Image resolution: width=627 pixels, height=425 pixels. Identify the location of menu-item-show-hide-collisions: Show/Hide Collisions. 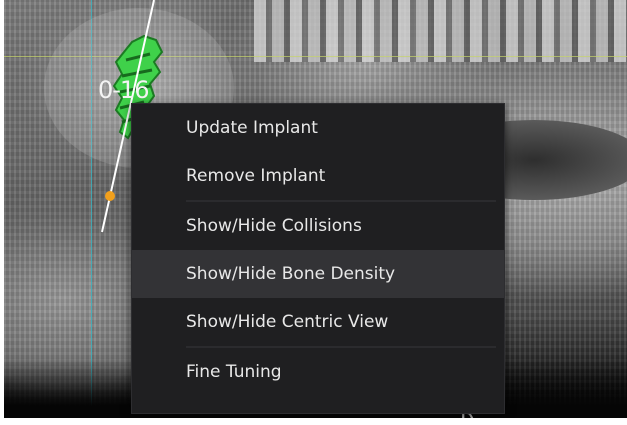
(318, 226).